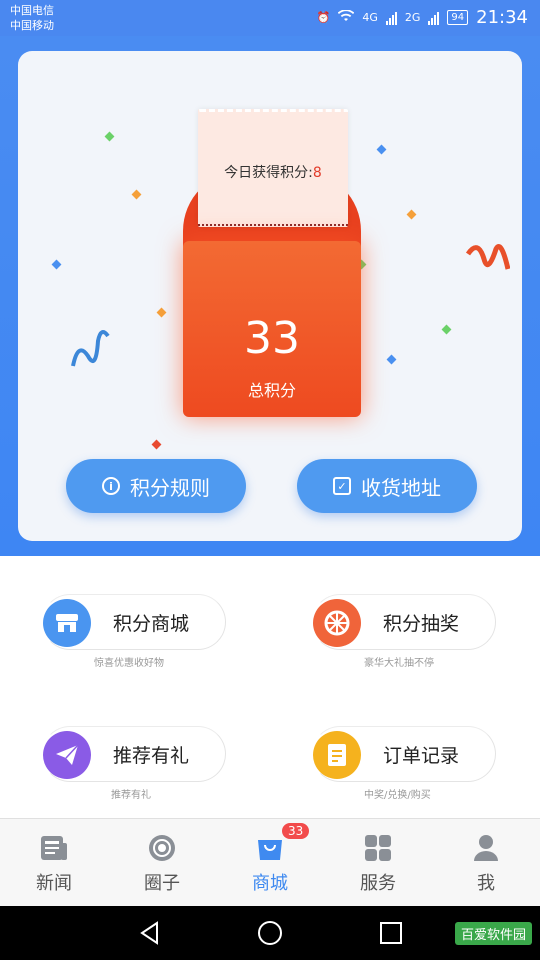  I want to click on wifi-icon, so click(346, 17).